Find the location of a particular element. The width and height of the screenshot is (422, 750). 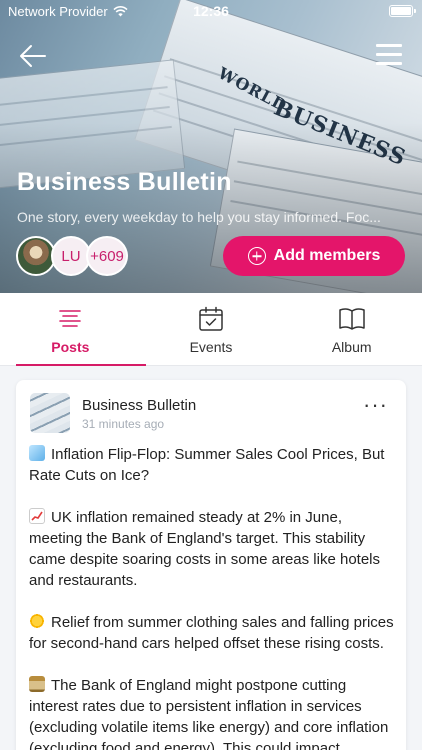

member-avatar-photo is located at coordinates (36, 256).